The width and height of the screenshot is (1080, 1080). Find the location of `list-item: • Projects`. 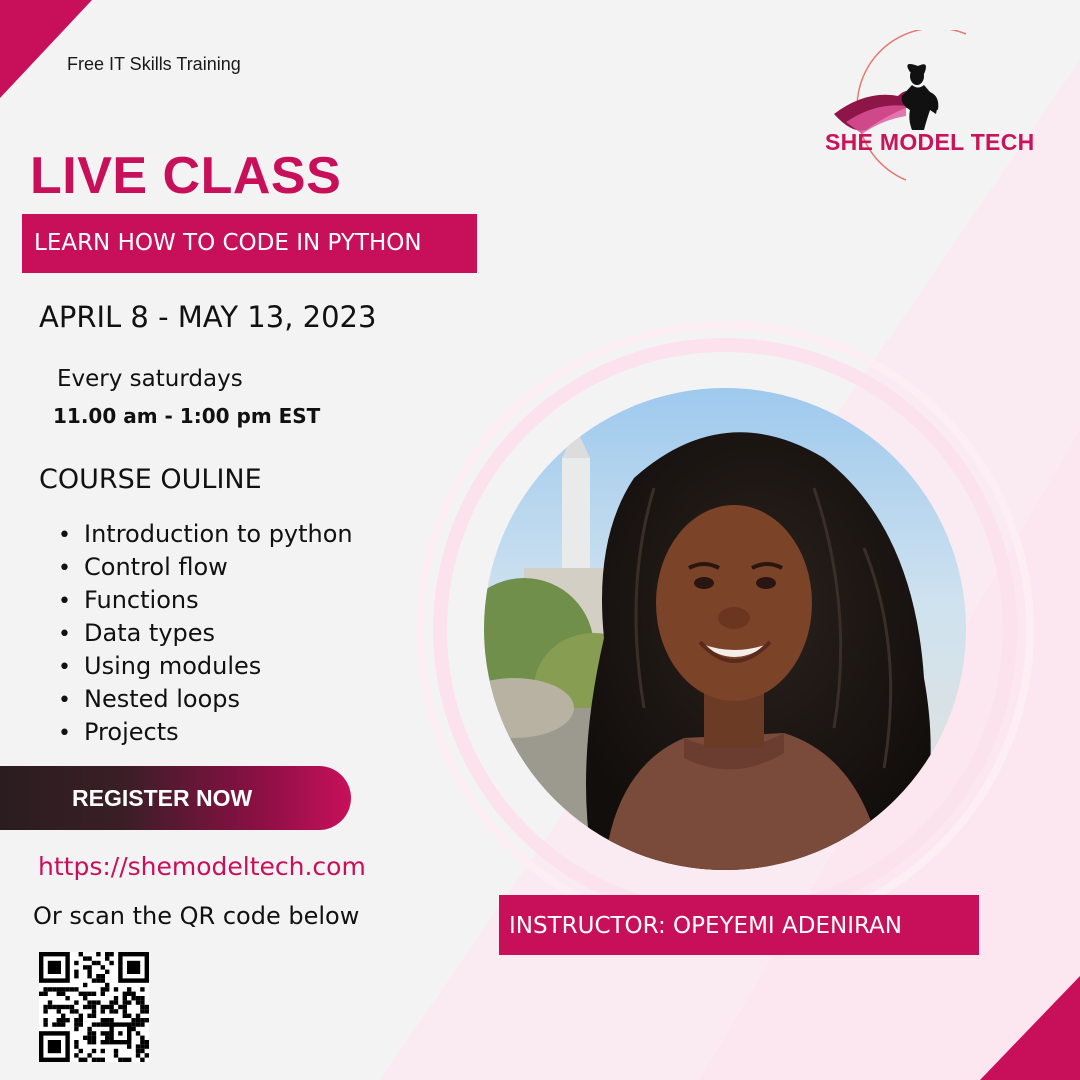

list-item: • Projects is located at coordinates (205, 732).